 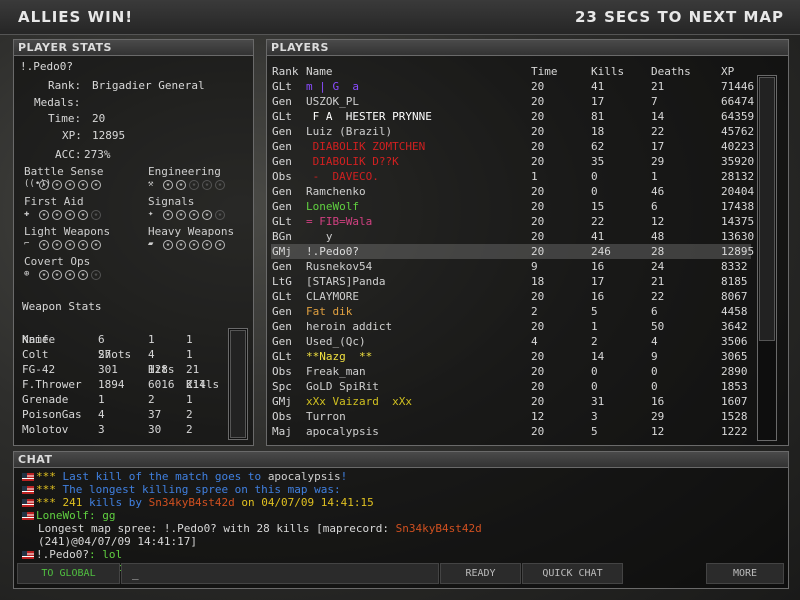 I want to click on weapon-cell: 1, so click(x=189, y=354).